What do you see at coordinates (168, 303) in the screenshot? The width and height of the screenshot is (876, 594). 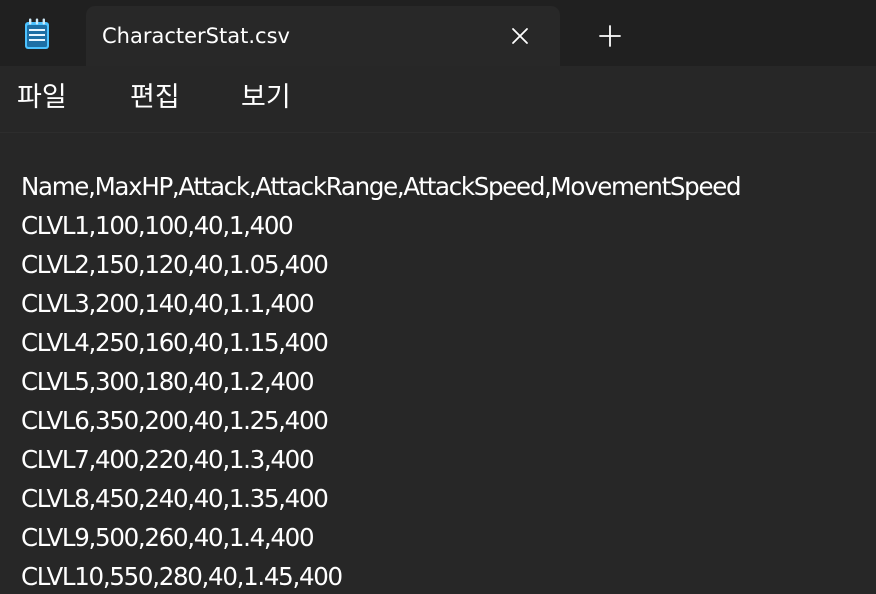 I see `editor-line: CLVL3,200,140,40,1.1,400` at bounding box center [168, 303].